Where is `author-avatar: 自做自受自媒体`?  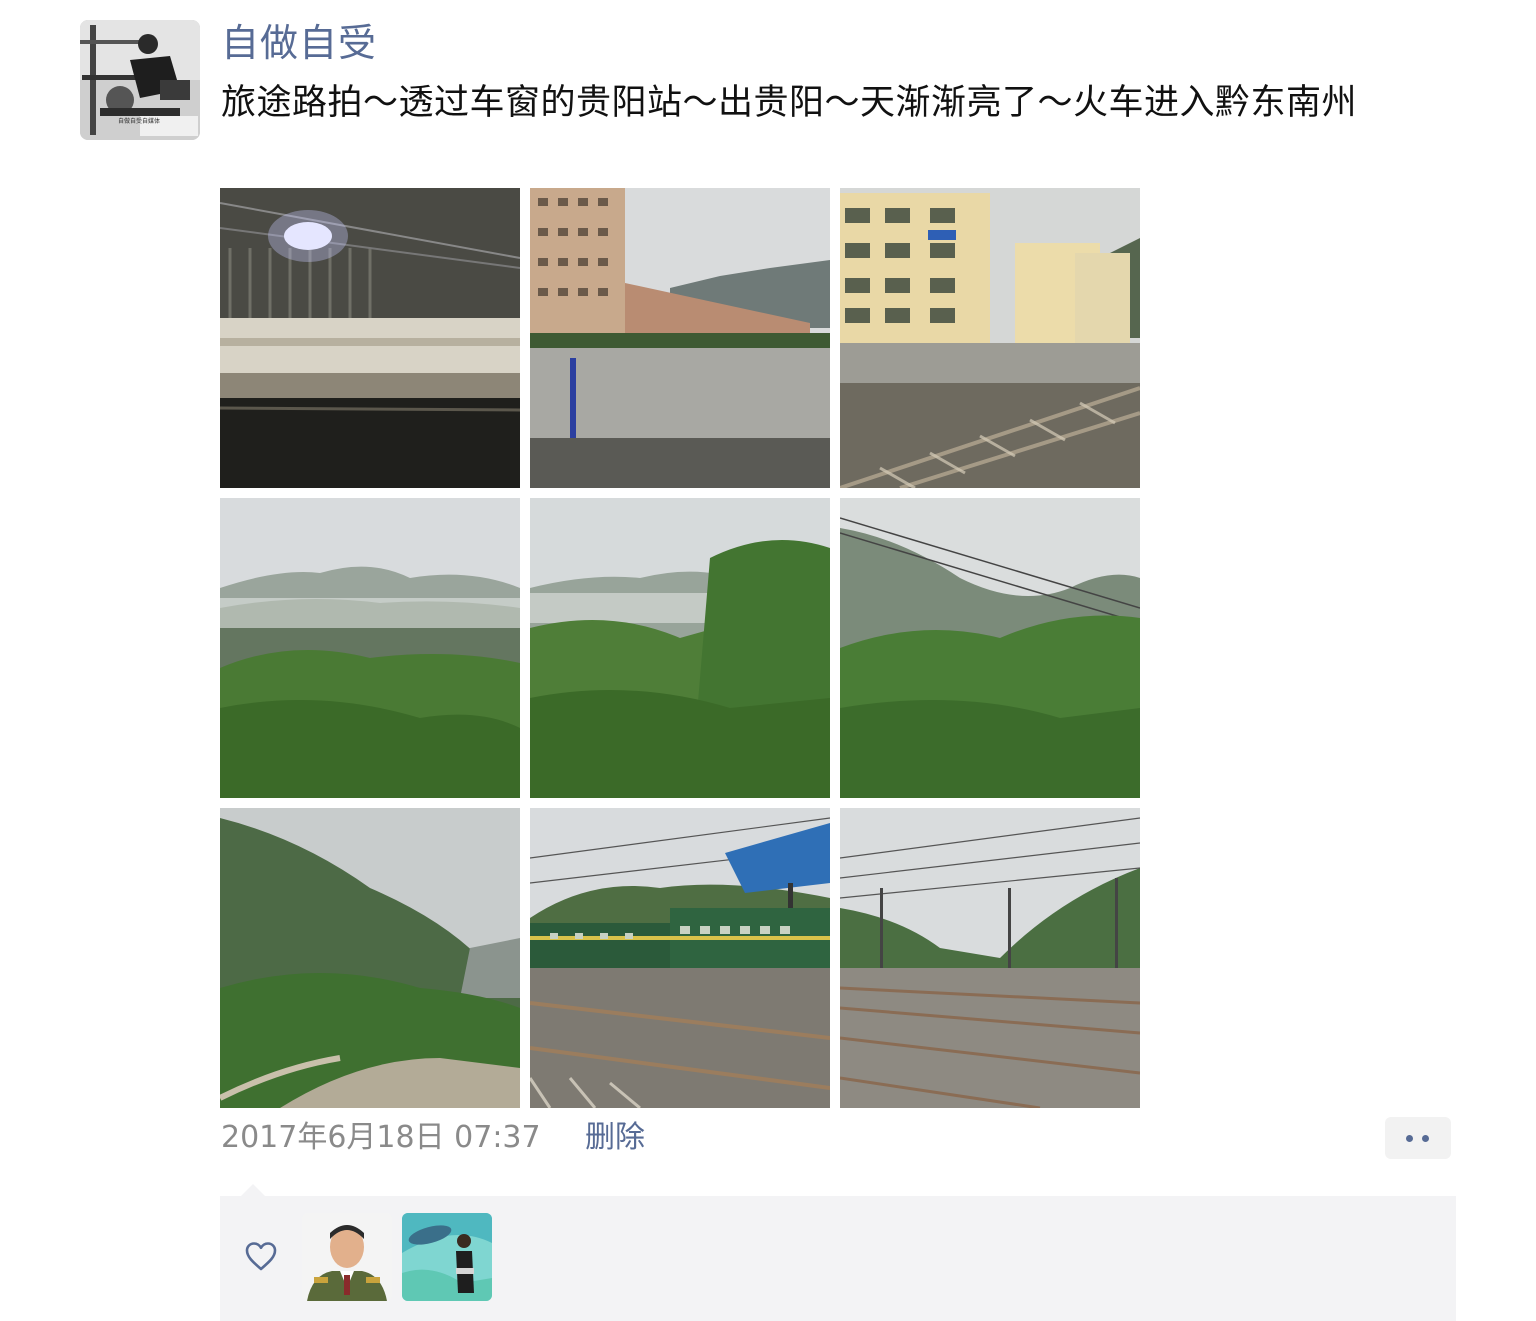
author-avatar: 自做自受自媒体 is located at coordinates (140, 80).